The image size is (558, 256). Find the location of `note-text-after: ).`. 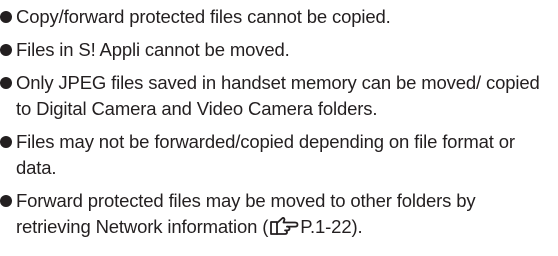

note-text-after: ). is located at coordinates (357, 226).